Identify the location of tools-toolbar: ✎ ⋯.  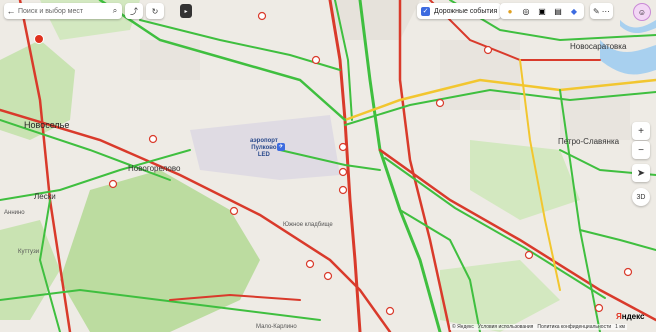
(601, 11).